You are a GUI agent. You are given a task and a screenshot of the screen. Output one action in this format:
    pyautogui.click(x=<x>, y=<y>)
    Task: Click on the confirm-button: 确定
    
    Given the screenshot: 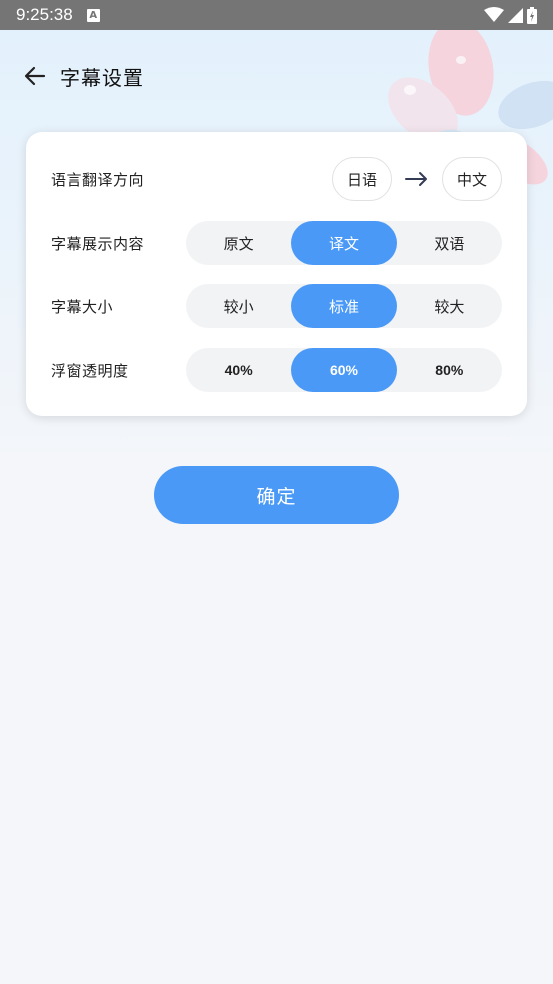 What is the action you would take?
    pyautogui.click(x=276, y=495)
    